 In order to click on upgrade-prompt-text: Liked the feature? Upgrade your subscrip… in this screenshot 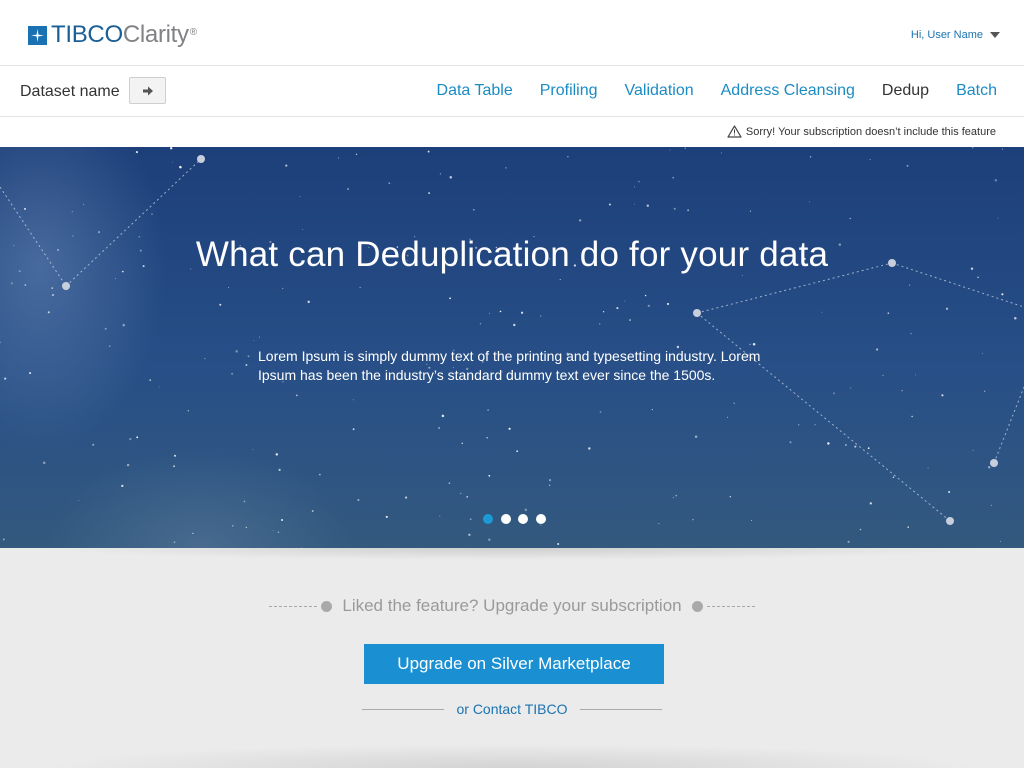, I will do `click(512, 605)`.